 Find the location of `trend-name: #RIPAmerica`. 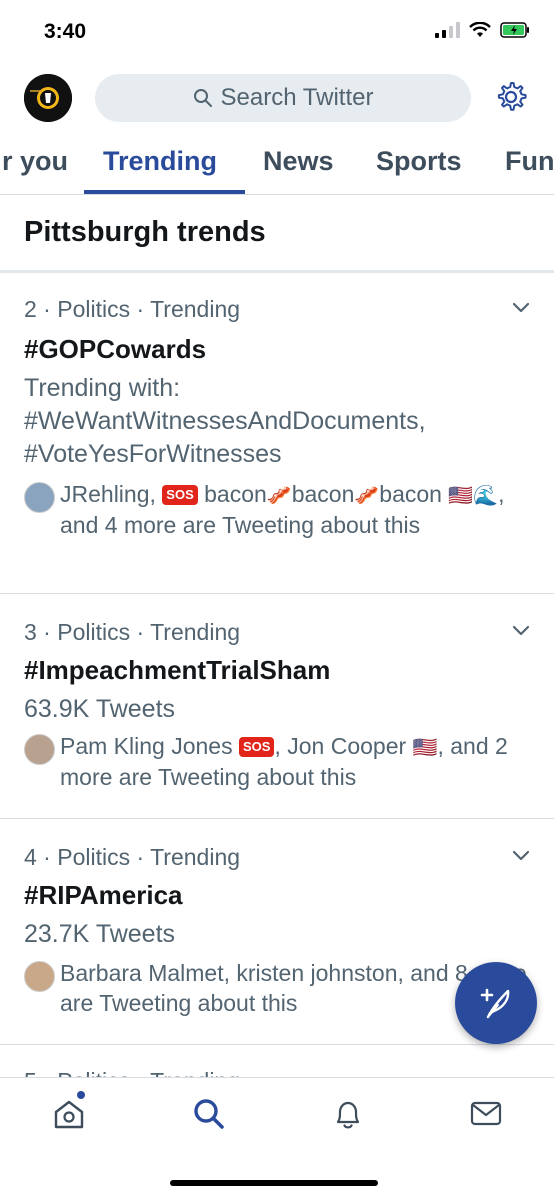

trend-name: #RIPAmerica is located at coordinates (103, 895).